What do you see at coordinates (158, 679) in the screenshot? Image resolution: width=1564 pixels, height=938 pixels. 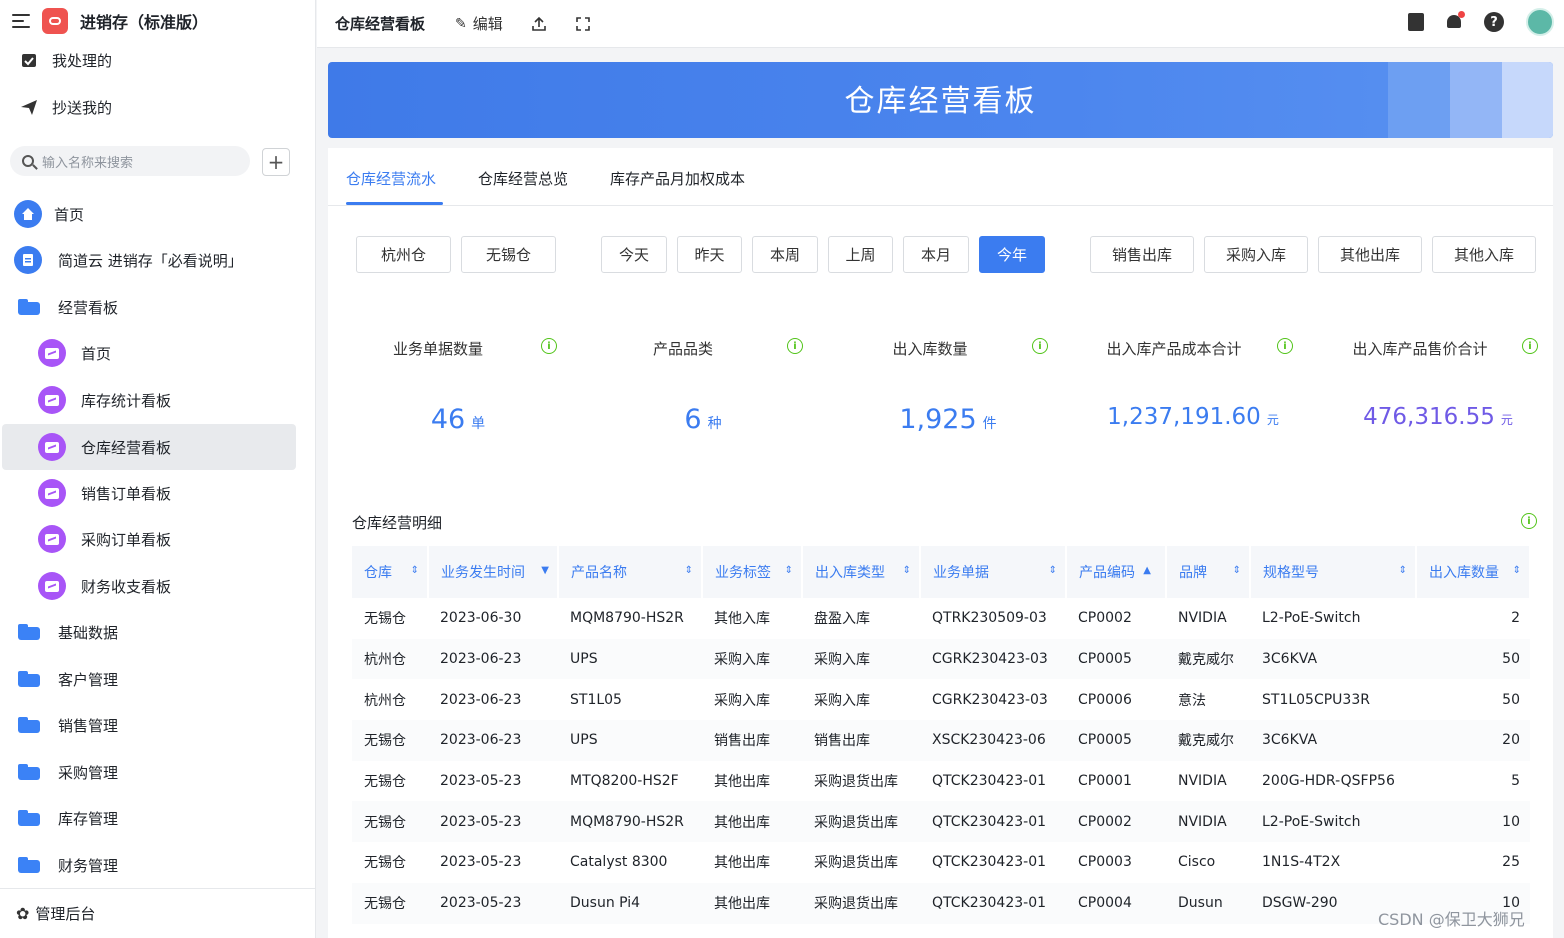 I see `sidebar-item-customers: 客户管理` at bounding box center [158, 679].